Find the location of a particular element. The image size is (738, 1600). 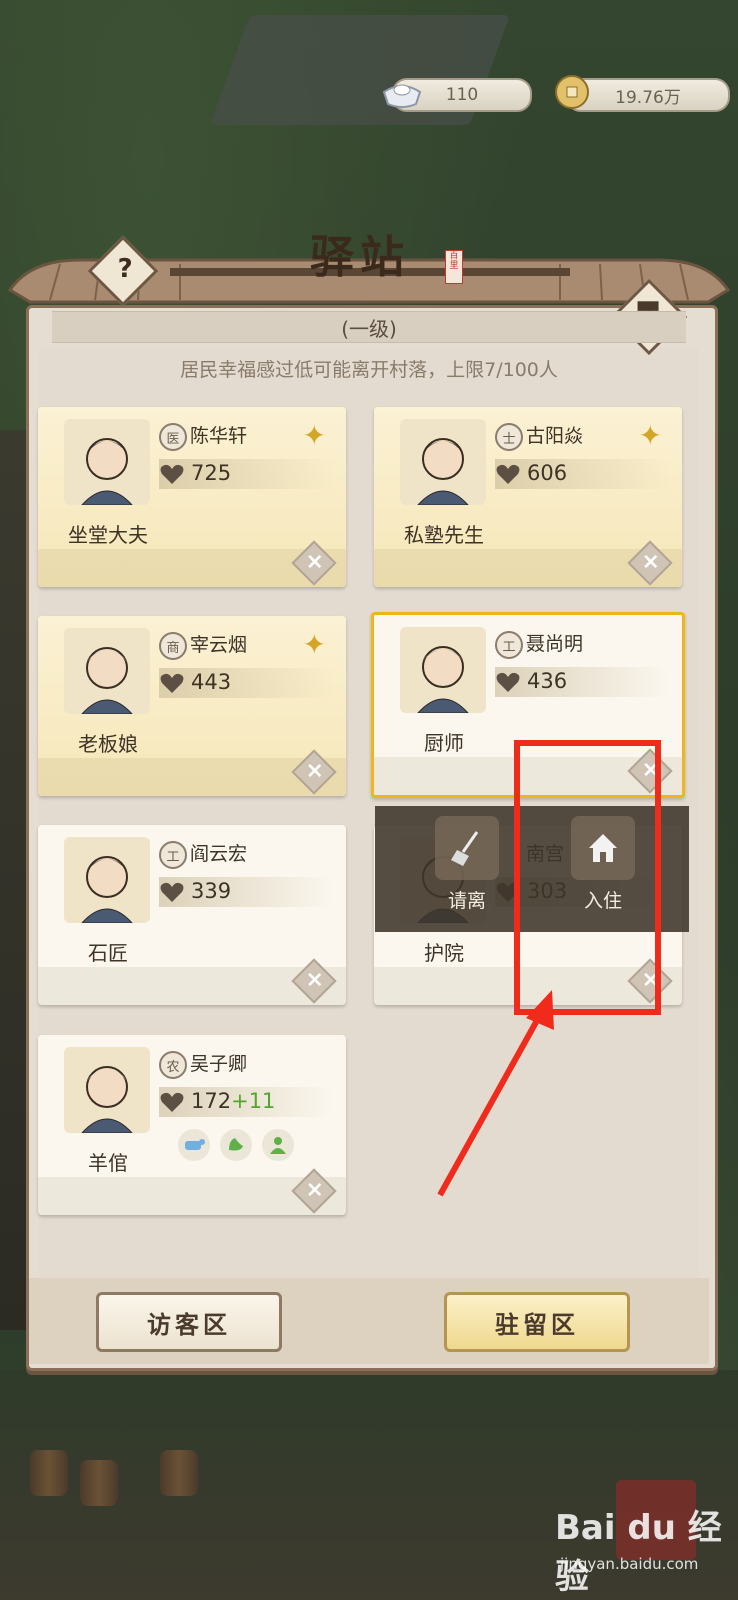

tab-visitor-area: 访客区 is located at coordinates (189, 1322).